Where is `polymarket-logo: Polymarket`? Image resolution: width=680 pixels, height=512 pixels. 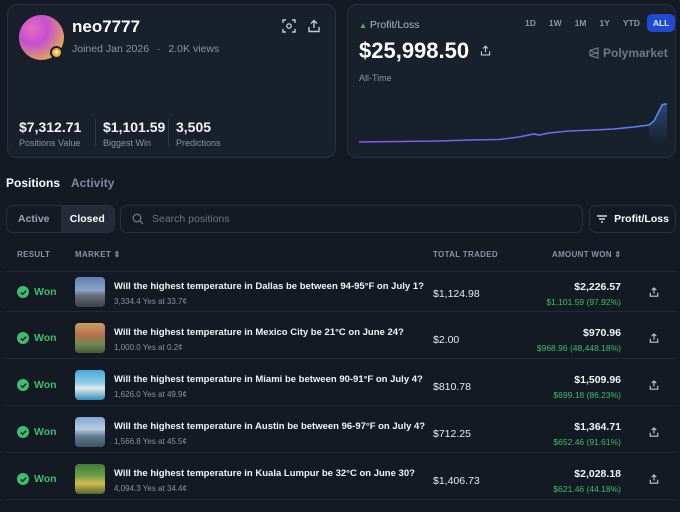 polymarket-logo: Polymarket is located at coordinates (628, 53).